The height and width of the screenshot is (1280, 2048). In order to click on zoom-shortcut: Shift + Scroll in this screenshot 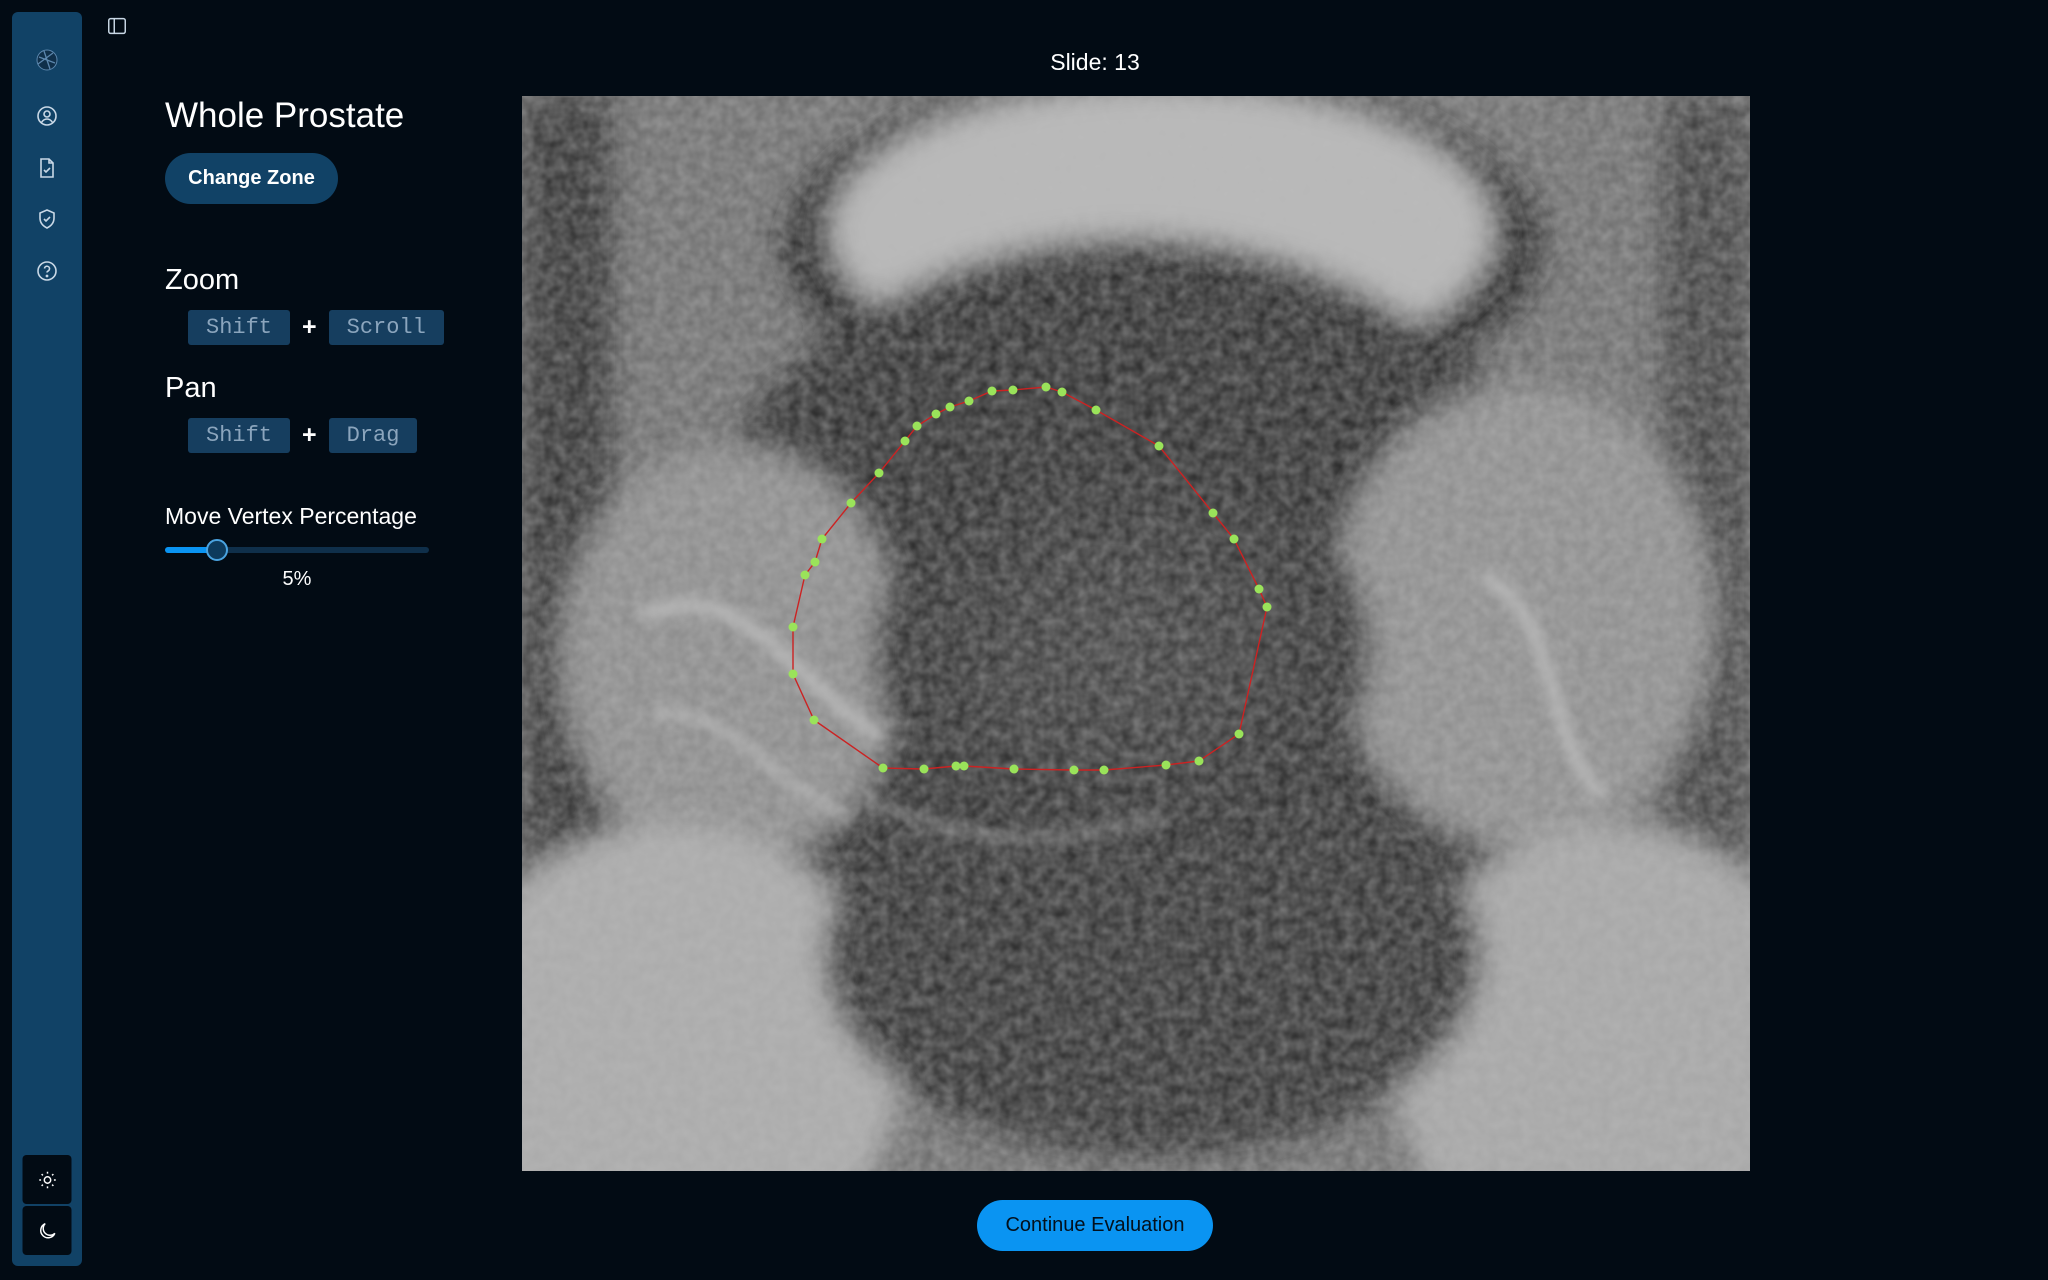, I will do `click(316, 327)`.